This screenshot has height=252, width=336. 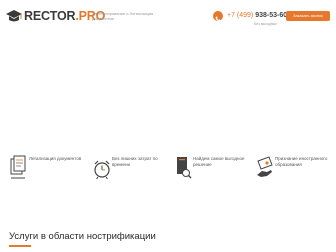 I want to click on section-title-underline, so click(x=20, y=246).